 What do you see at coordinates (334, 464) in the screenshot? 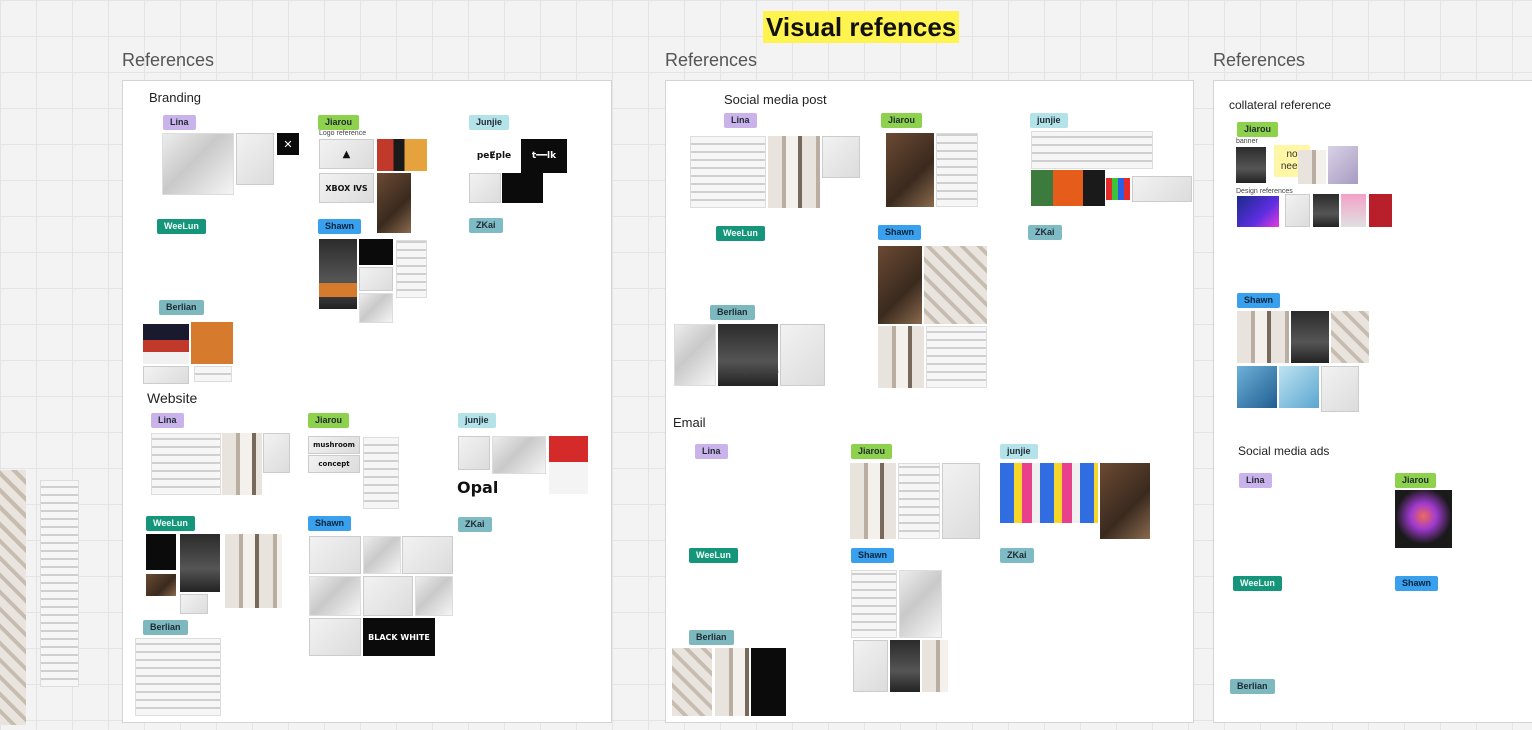
I see `reference-image: concept` at bounding box center [334, 464].